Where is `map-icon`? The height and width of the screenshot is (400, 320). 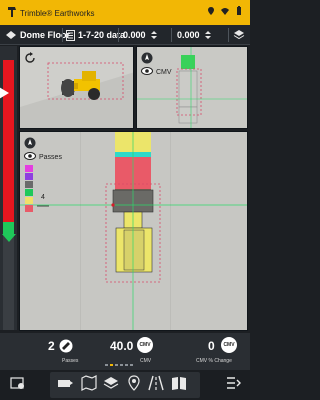
map-icon is located at coordinates (89, 385).